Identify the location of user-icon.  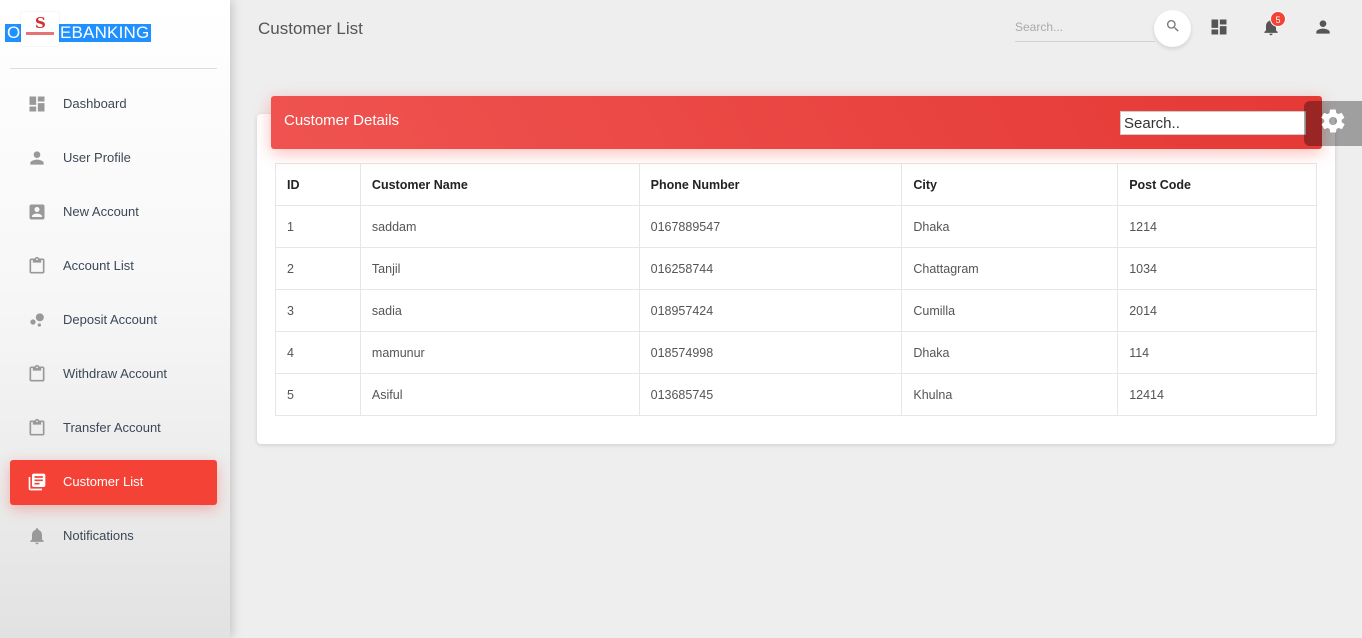
(1323, 27).